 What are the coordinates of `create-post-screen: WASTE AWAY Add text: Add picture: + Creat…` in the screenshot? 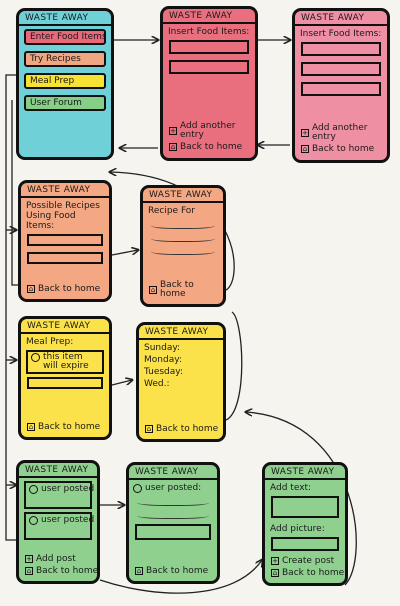 It's located at (305, 524).